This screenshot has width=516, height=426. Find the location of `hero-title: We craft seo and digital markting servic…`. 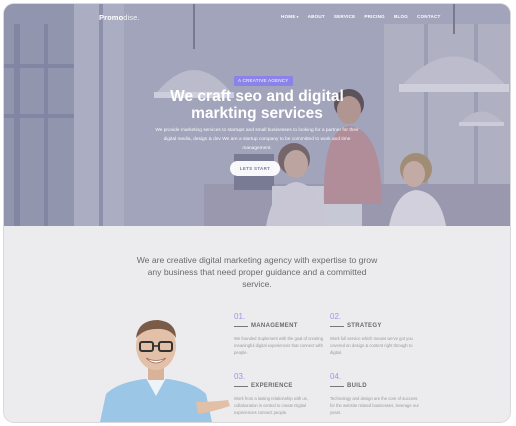

hero-title: We craft seo and digital markting servic… is located at coordinates (257, 105).